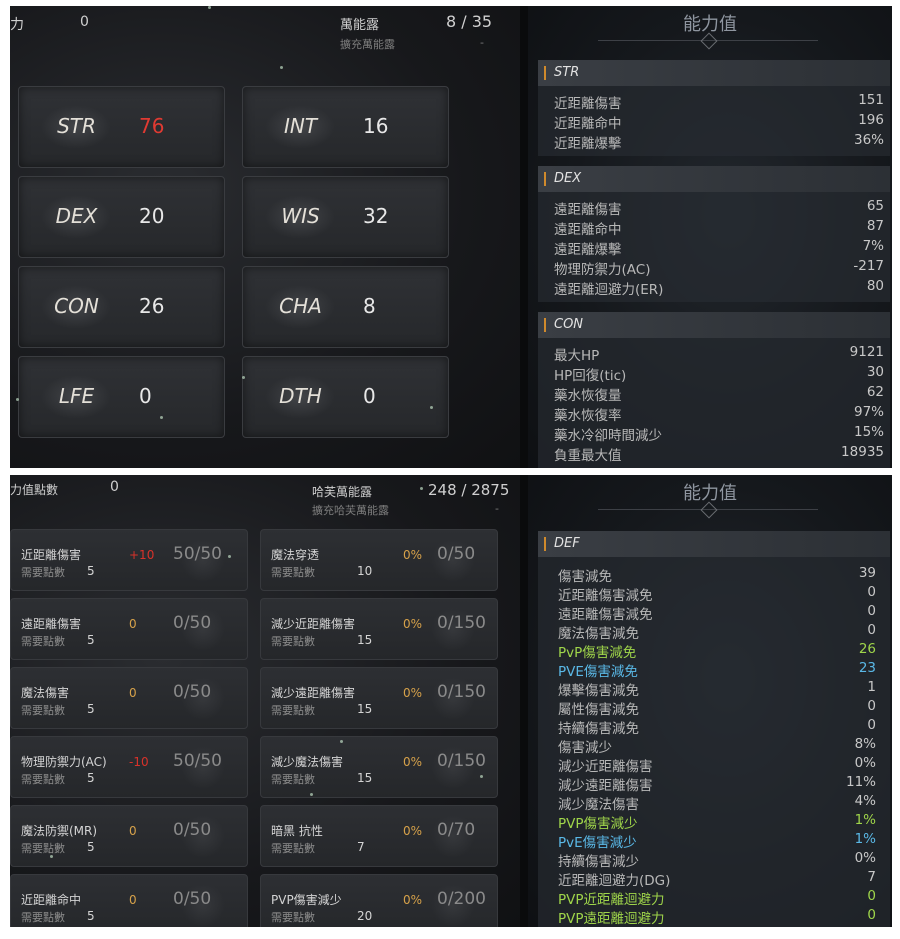 The height and width of the screenshot is (939, 900). Describe the element at coordinates (875, 286) in the screenshot. I see `ability-value: 80` at that location.